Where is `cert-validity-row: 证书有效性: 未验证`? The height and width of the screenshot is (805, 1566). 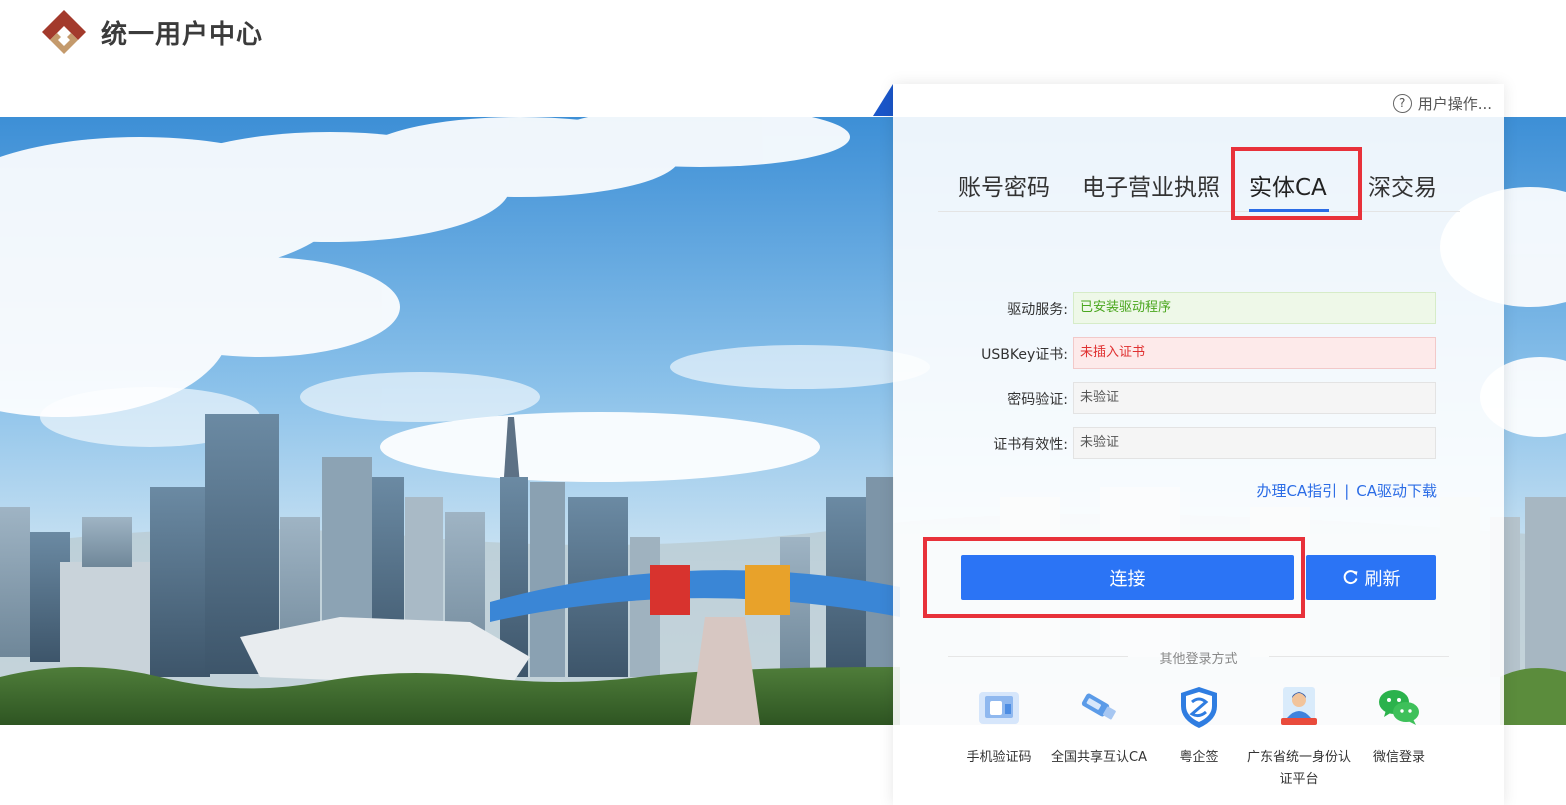
cert-validity-row: 证书有效性: 未验证 is located at coordinates (1198, 443).